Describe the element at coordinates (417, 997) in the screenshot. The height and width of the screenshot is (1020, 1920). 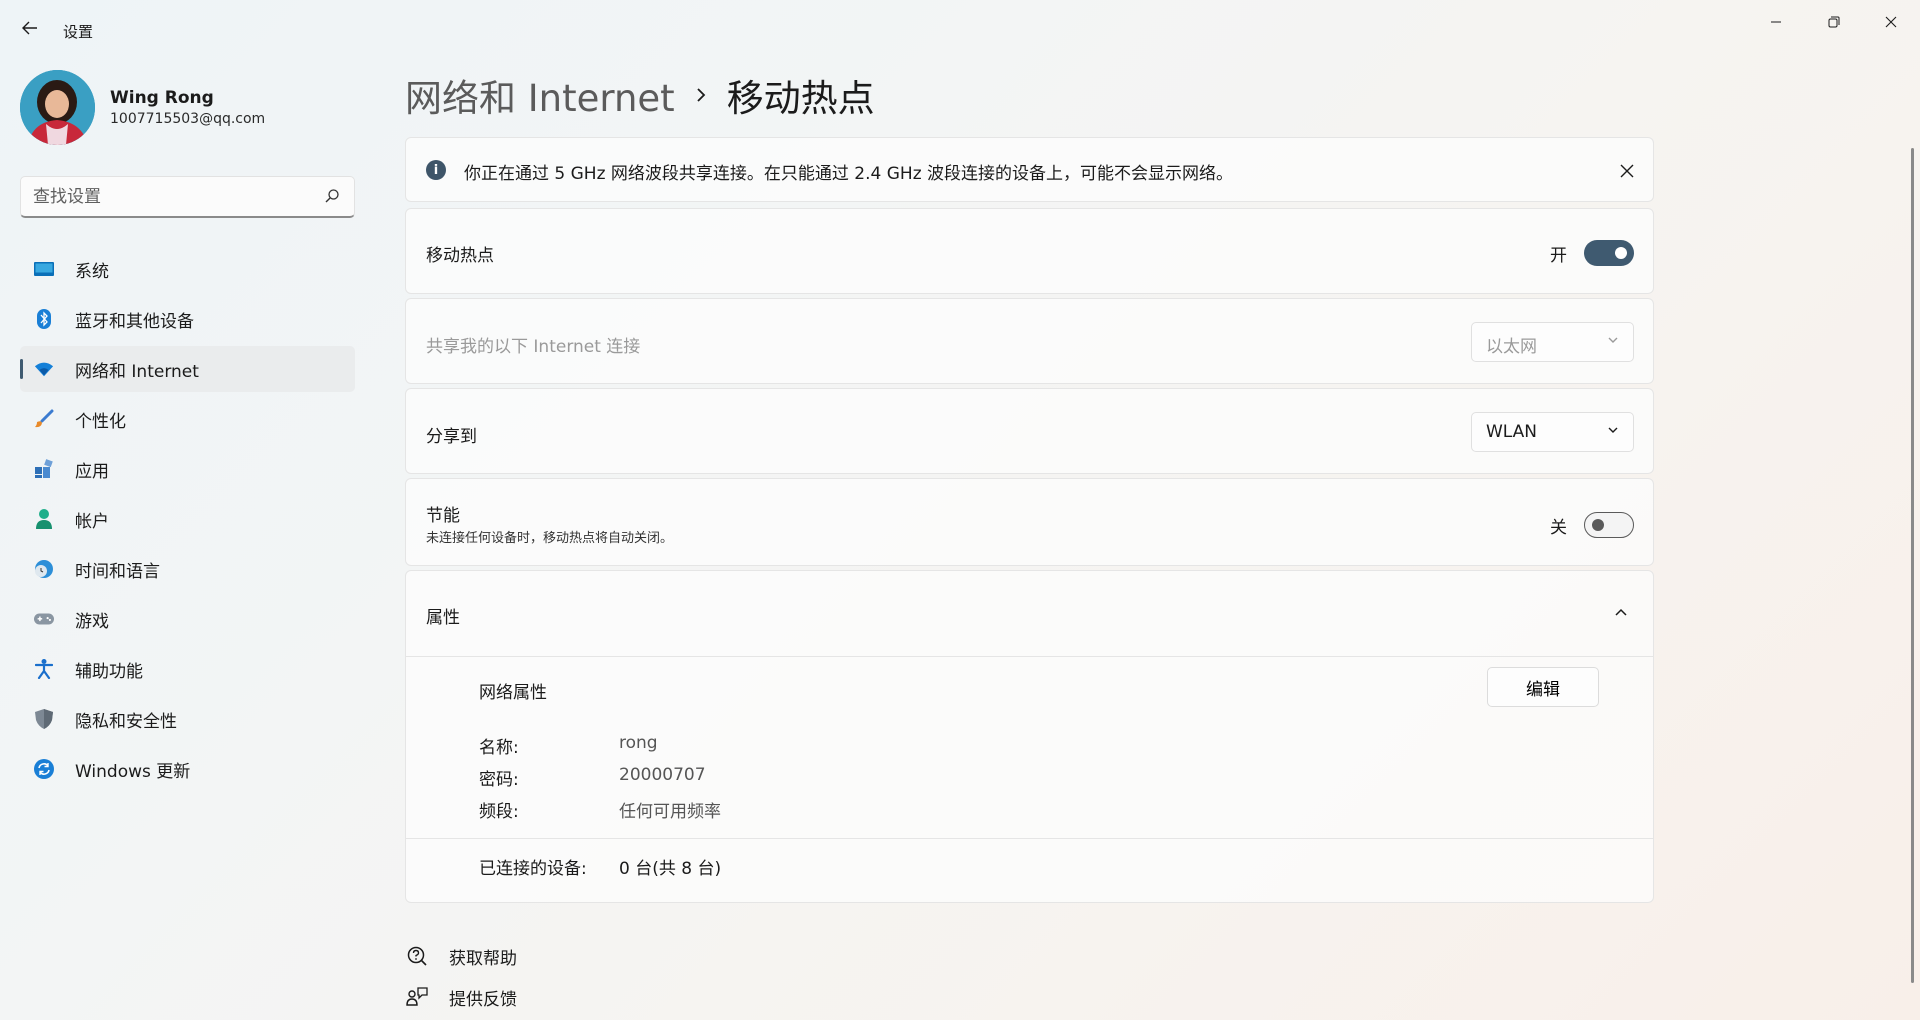
I see `feedback-icon` at that location.